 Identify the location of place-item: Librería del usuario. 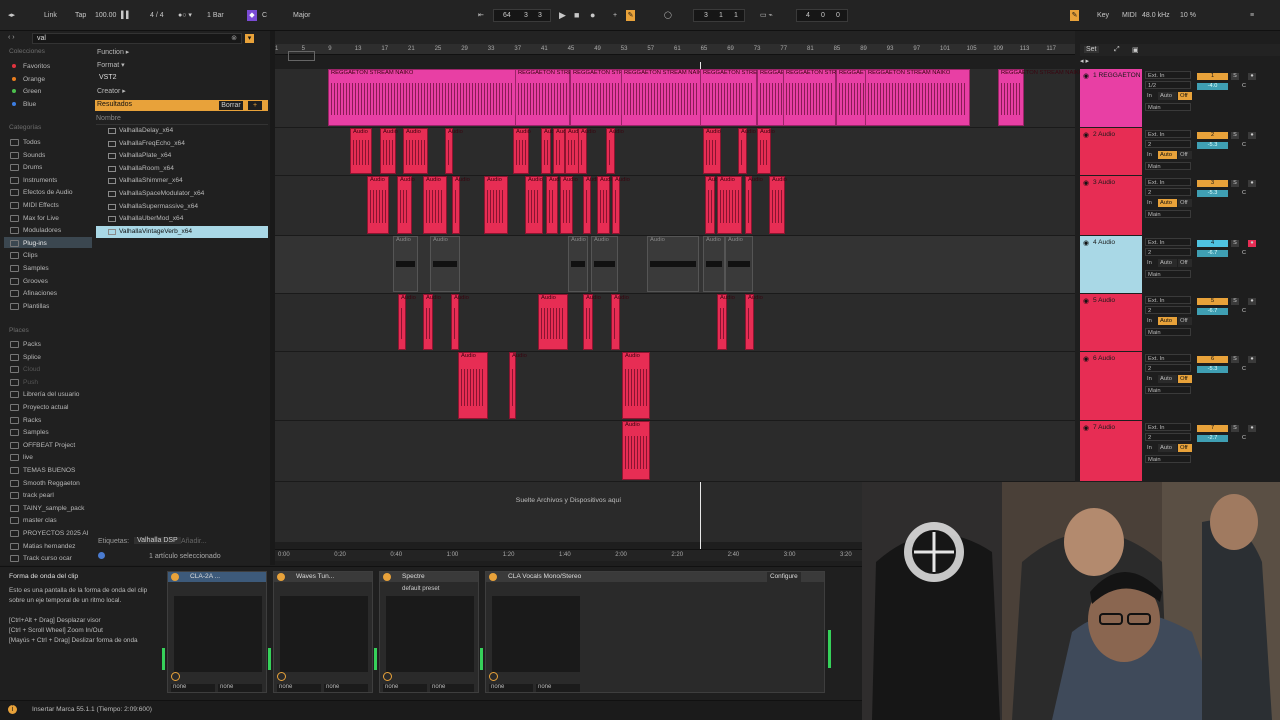
(55, 394).